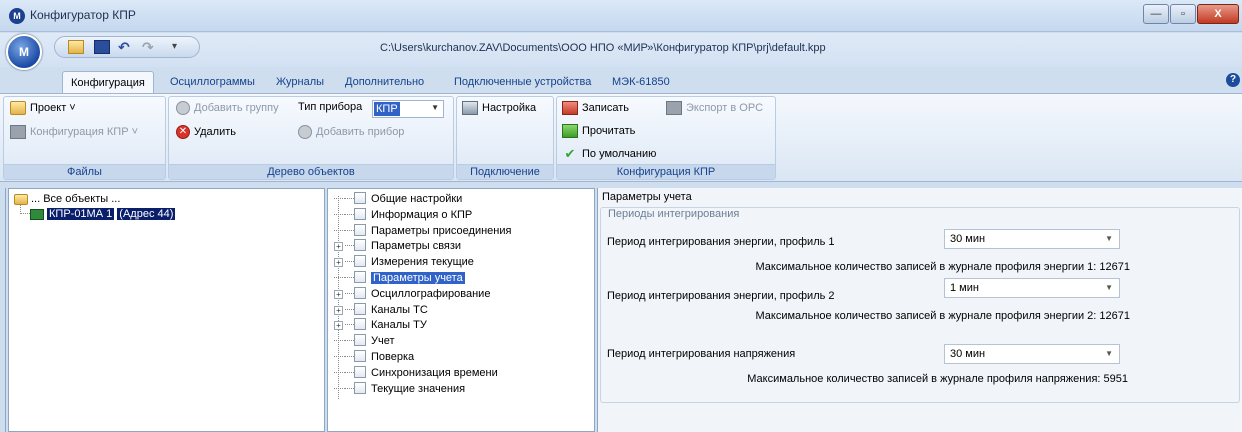 This screenshot has width=1242, height=432. I want to click on read-button: Прочитать, so click(598, 131).